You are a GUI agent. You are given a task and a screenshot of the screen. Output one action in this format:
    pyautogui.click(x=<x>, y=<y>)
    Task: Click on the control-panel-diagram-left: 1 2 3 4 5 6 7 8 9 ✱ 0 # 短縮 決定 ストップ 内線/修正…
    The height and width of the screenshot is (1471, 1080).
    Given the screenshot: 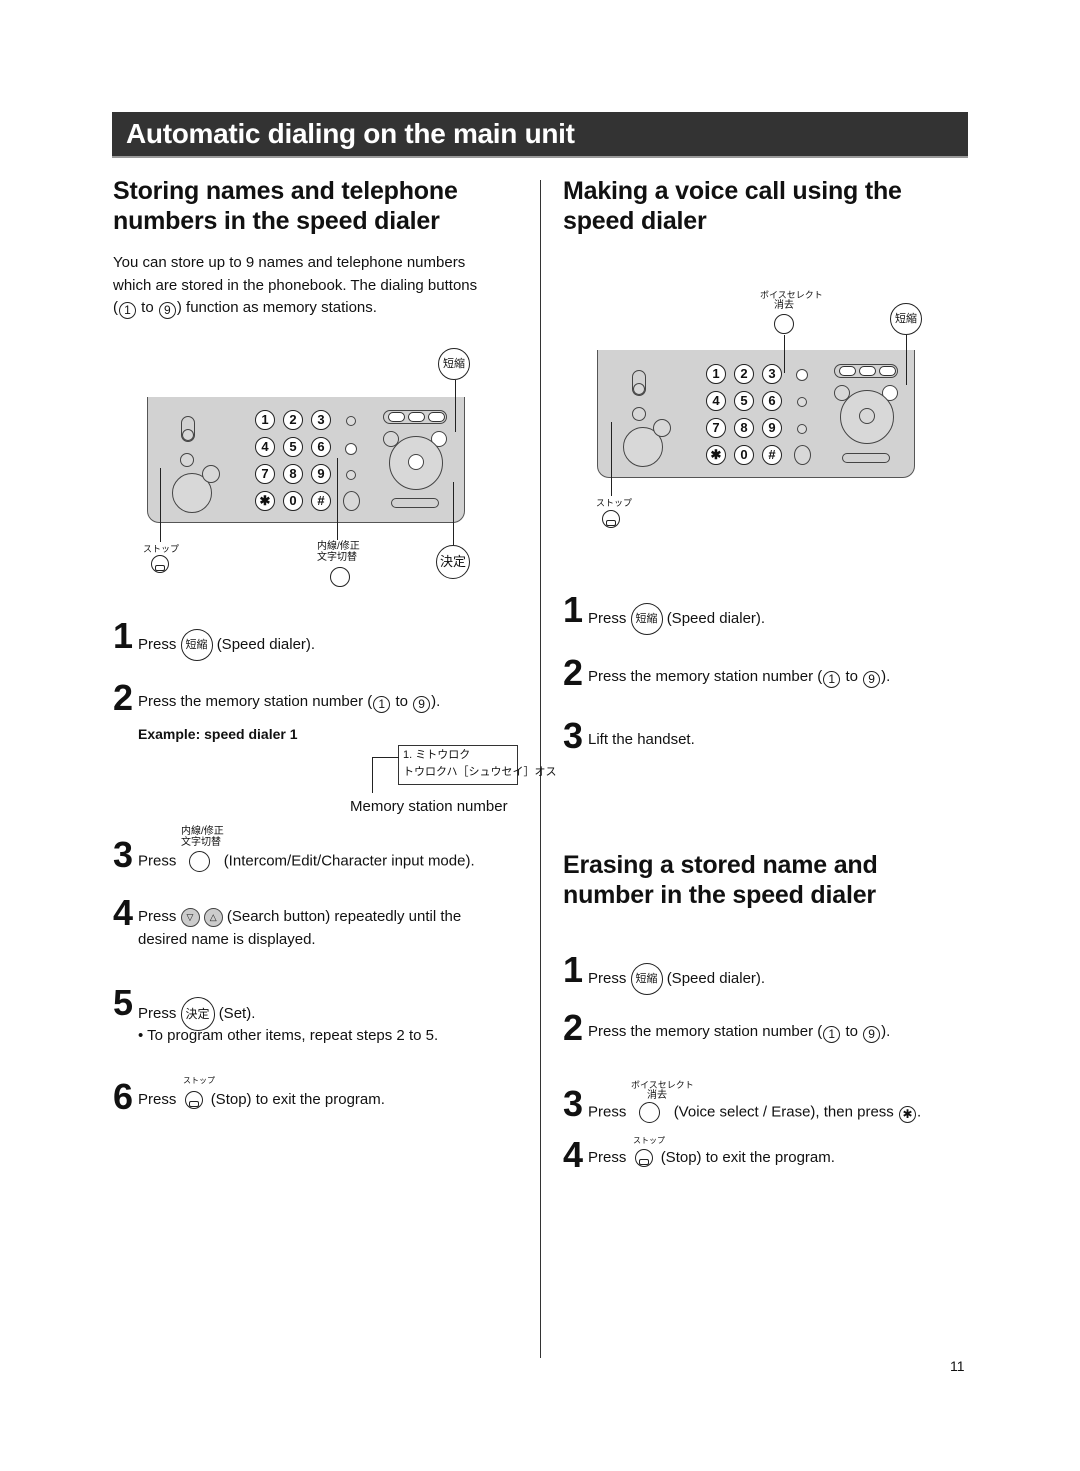 What is the action you would take?
    pyautogui.click(x=310, y=465)
    